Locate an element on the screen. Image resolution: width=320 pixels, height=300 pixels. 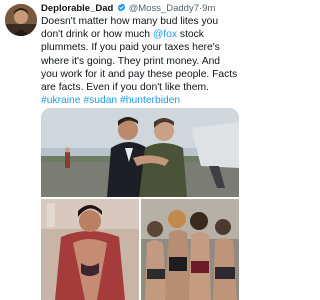
verified-badge-icon is located at coordinates (121, 7).